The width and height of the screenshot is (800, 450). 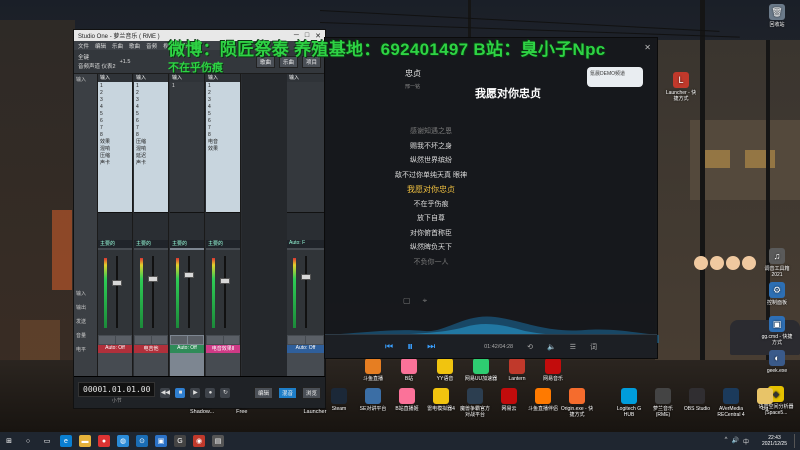 What do you see at coordinates (777, 362) in the screenshot?
I see `desktop-icon-geek: ◐ geek.exe` at bounding box center [777, 362].